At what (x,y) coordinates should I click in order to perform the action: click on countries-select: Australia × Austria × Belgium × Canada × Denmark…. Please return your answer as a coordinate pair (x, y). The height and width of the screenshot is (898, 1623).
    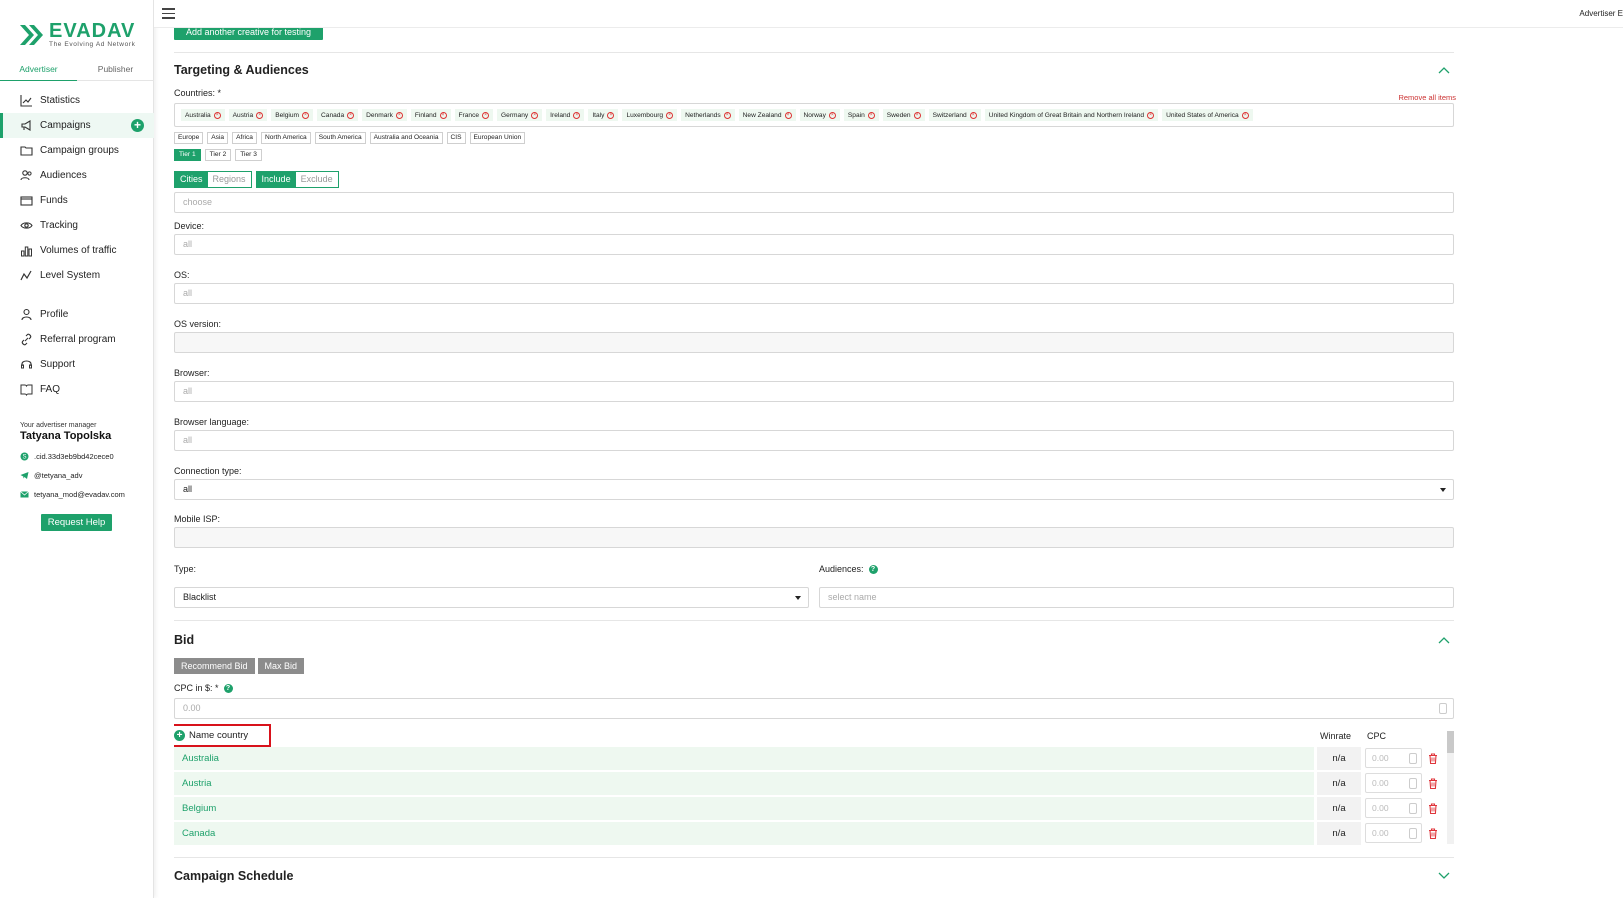
    Looking at the image, I should click on (814, 115).